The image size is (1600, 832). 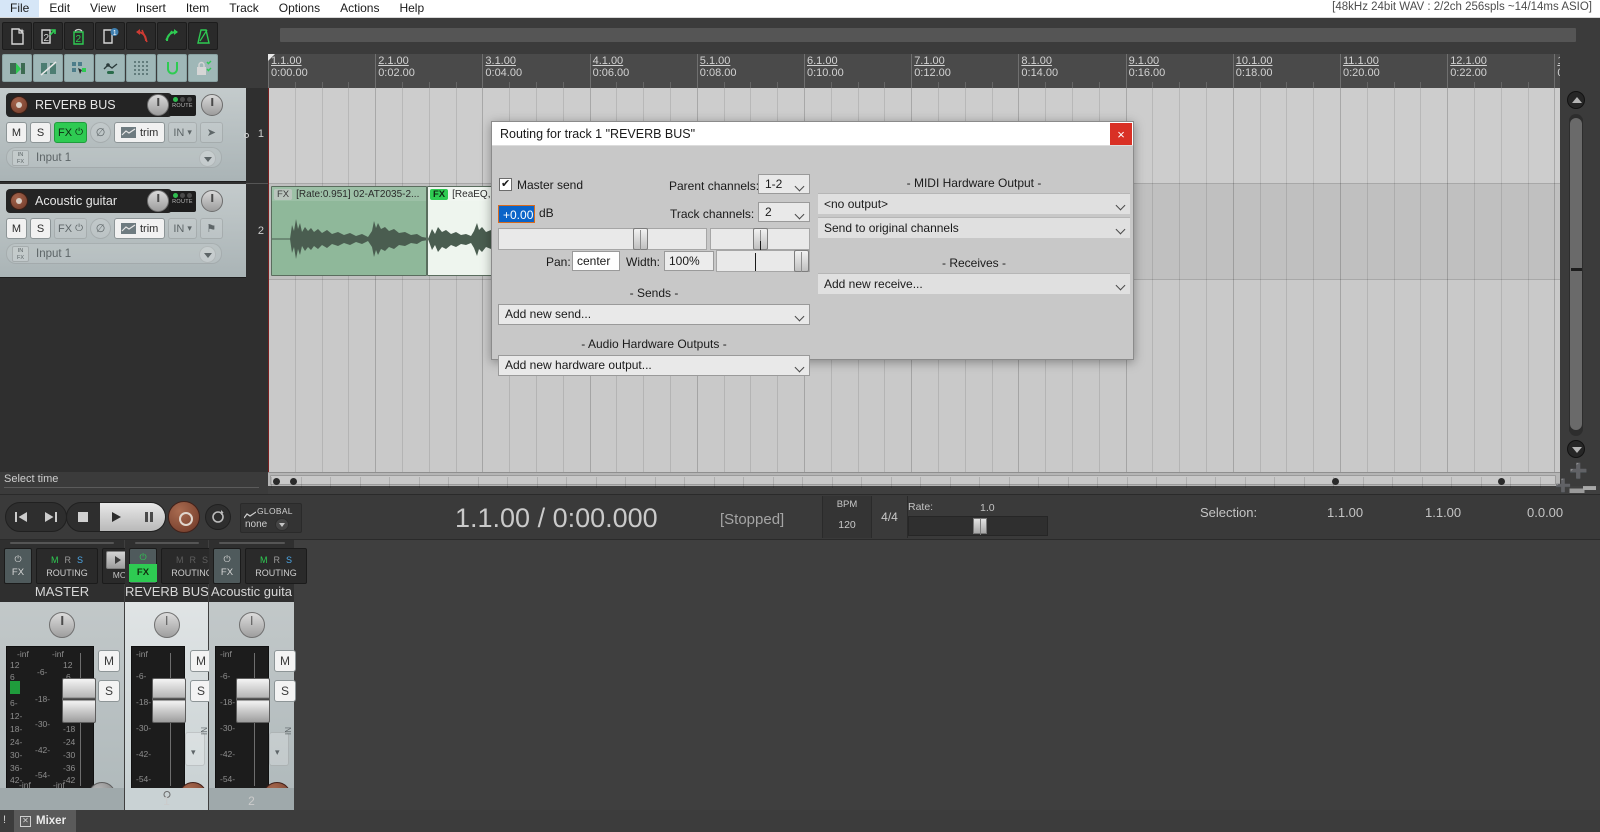 I want to click on selection-length-value: 0.0.00, so click(x=1545, y=512).